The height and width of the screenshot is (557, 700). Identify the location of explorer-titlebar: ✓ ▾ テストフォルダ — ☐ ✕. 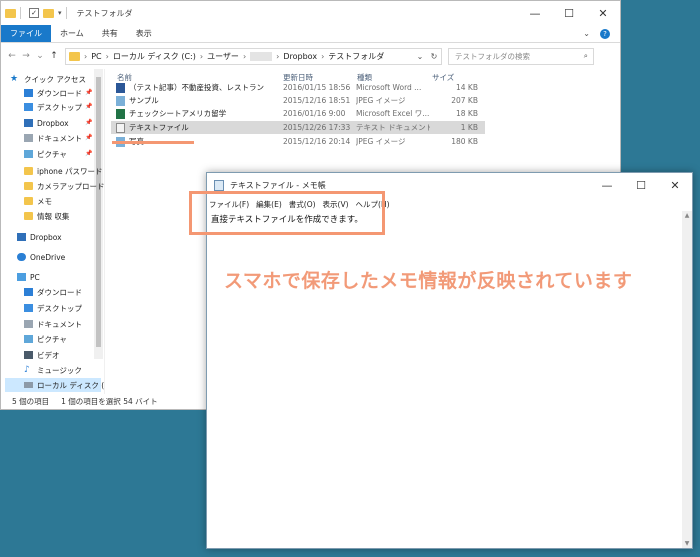
(310, 13).